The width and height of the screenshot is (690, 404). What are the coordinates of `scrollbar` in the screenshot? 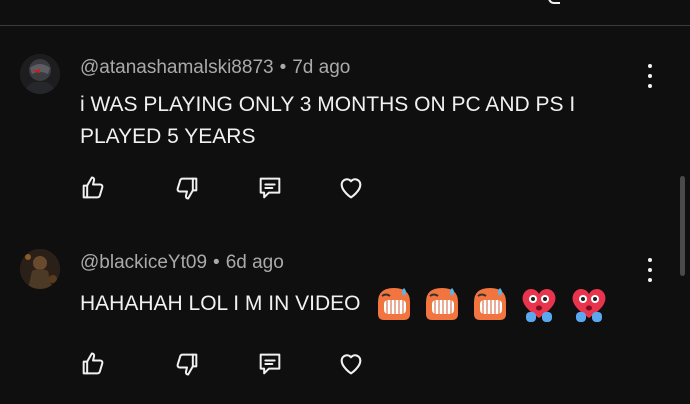 It's located at (682, 226).